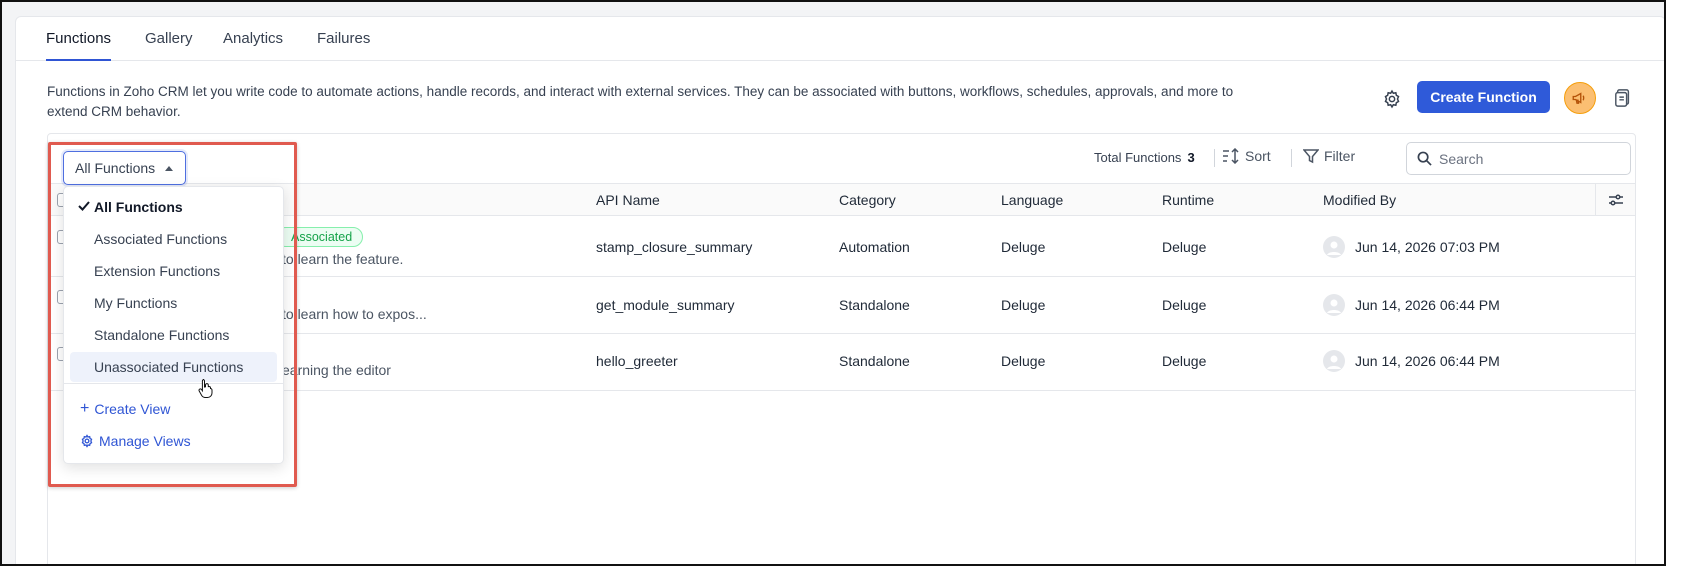 This screenshot has height=575, width=1688. What do you see at coordinates (115, 168) in the screenshot?
I see `view-selector-label: All Functions` at bounding box center [115, 168].